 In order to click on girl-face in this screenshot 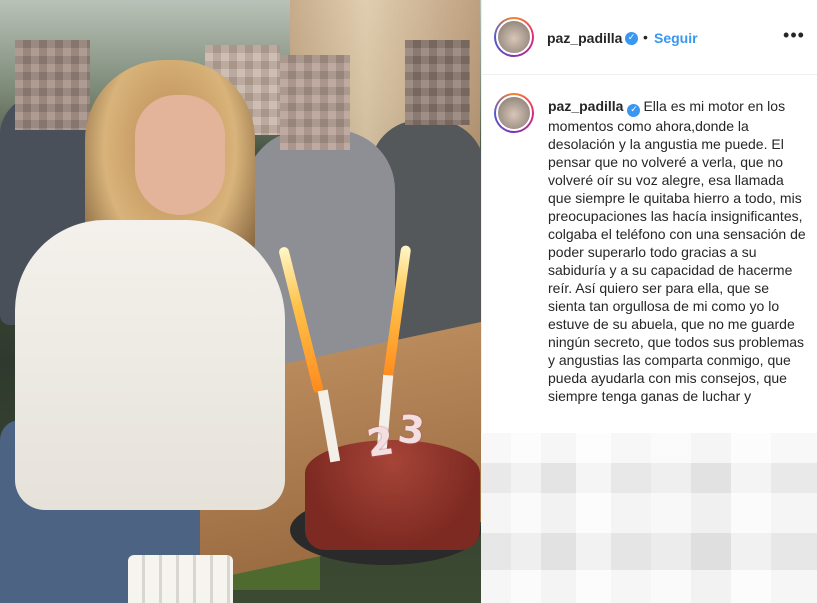, I will do `click(180, 155)`.